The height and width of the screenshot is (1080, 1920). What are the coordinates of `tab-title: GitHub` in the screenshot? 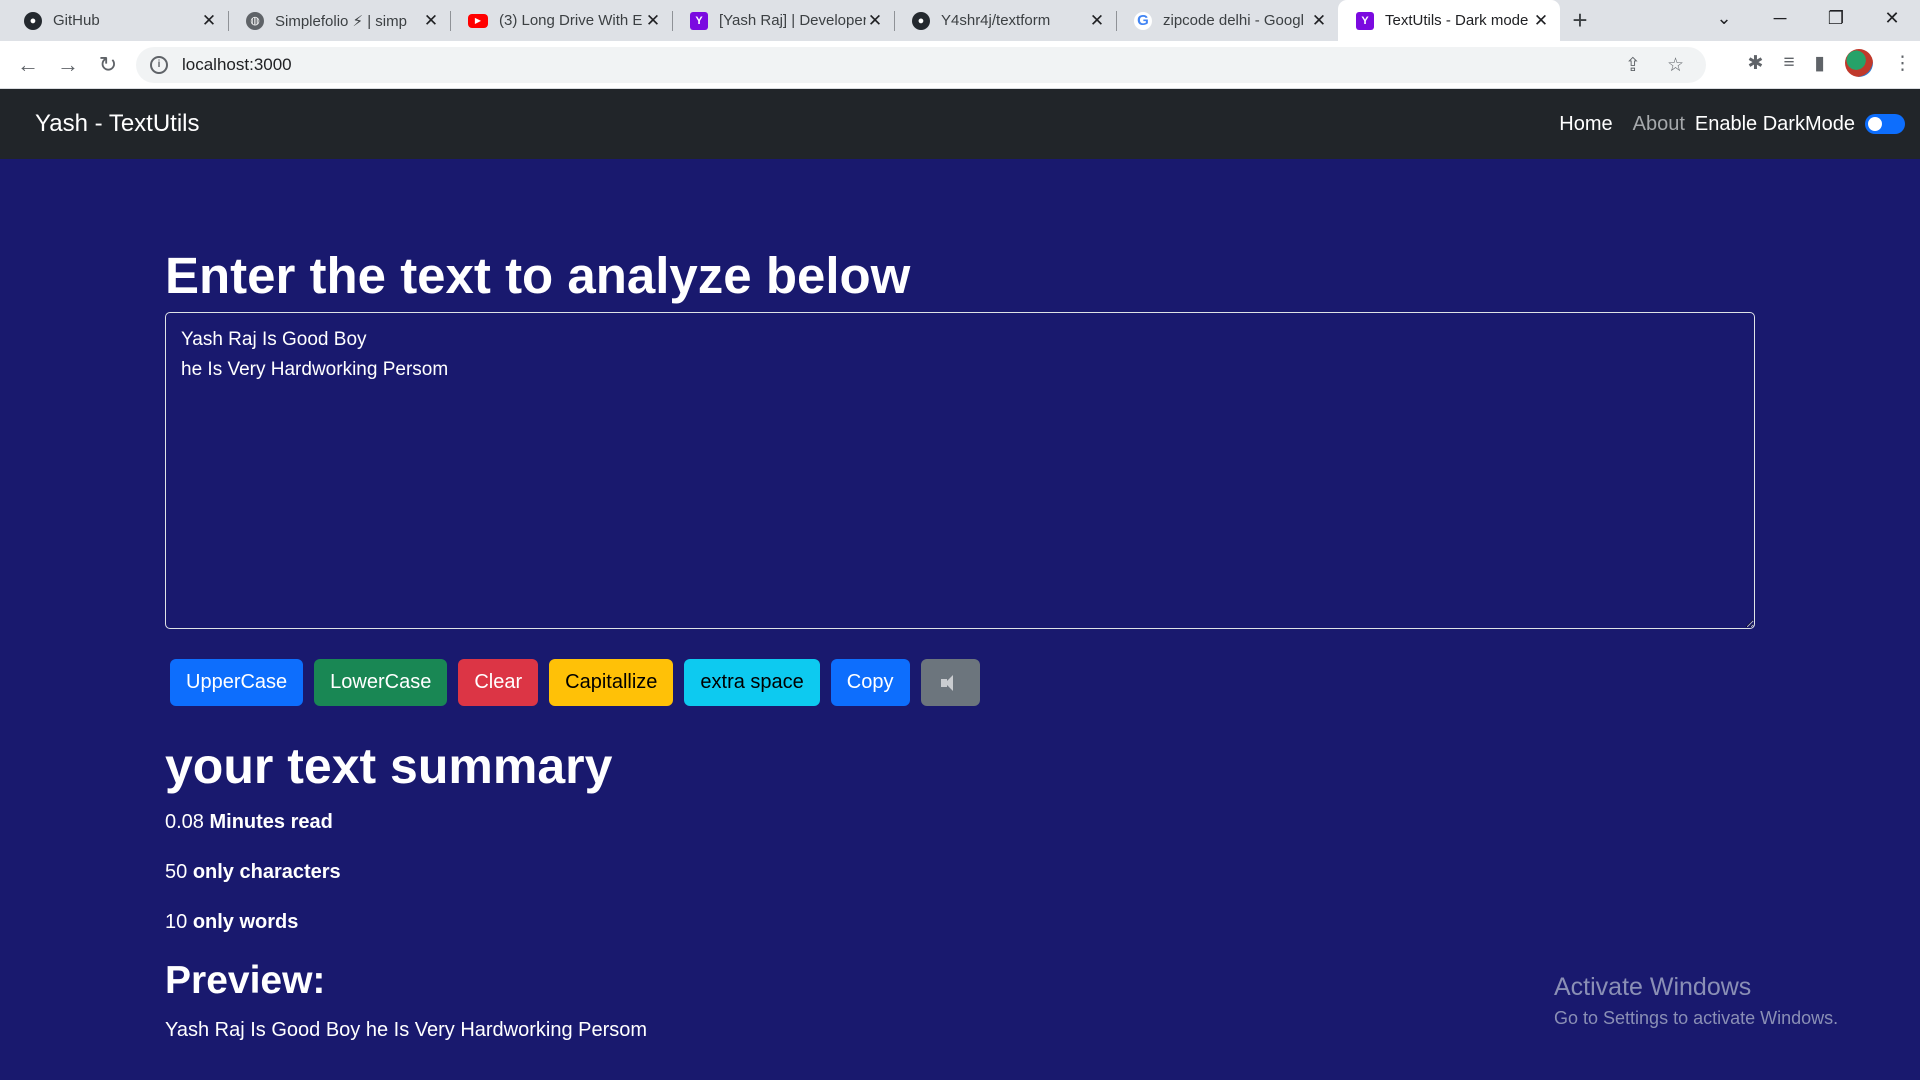 It's located at (76, 20).